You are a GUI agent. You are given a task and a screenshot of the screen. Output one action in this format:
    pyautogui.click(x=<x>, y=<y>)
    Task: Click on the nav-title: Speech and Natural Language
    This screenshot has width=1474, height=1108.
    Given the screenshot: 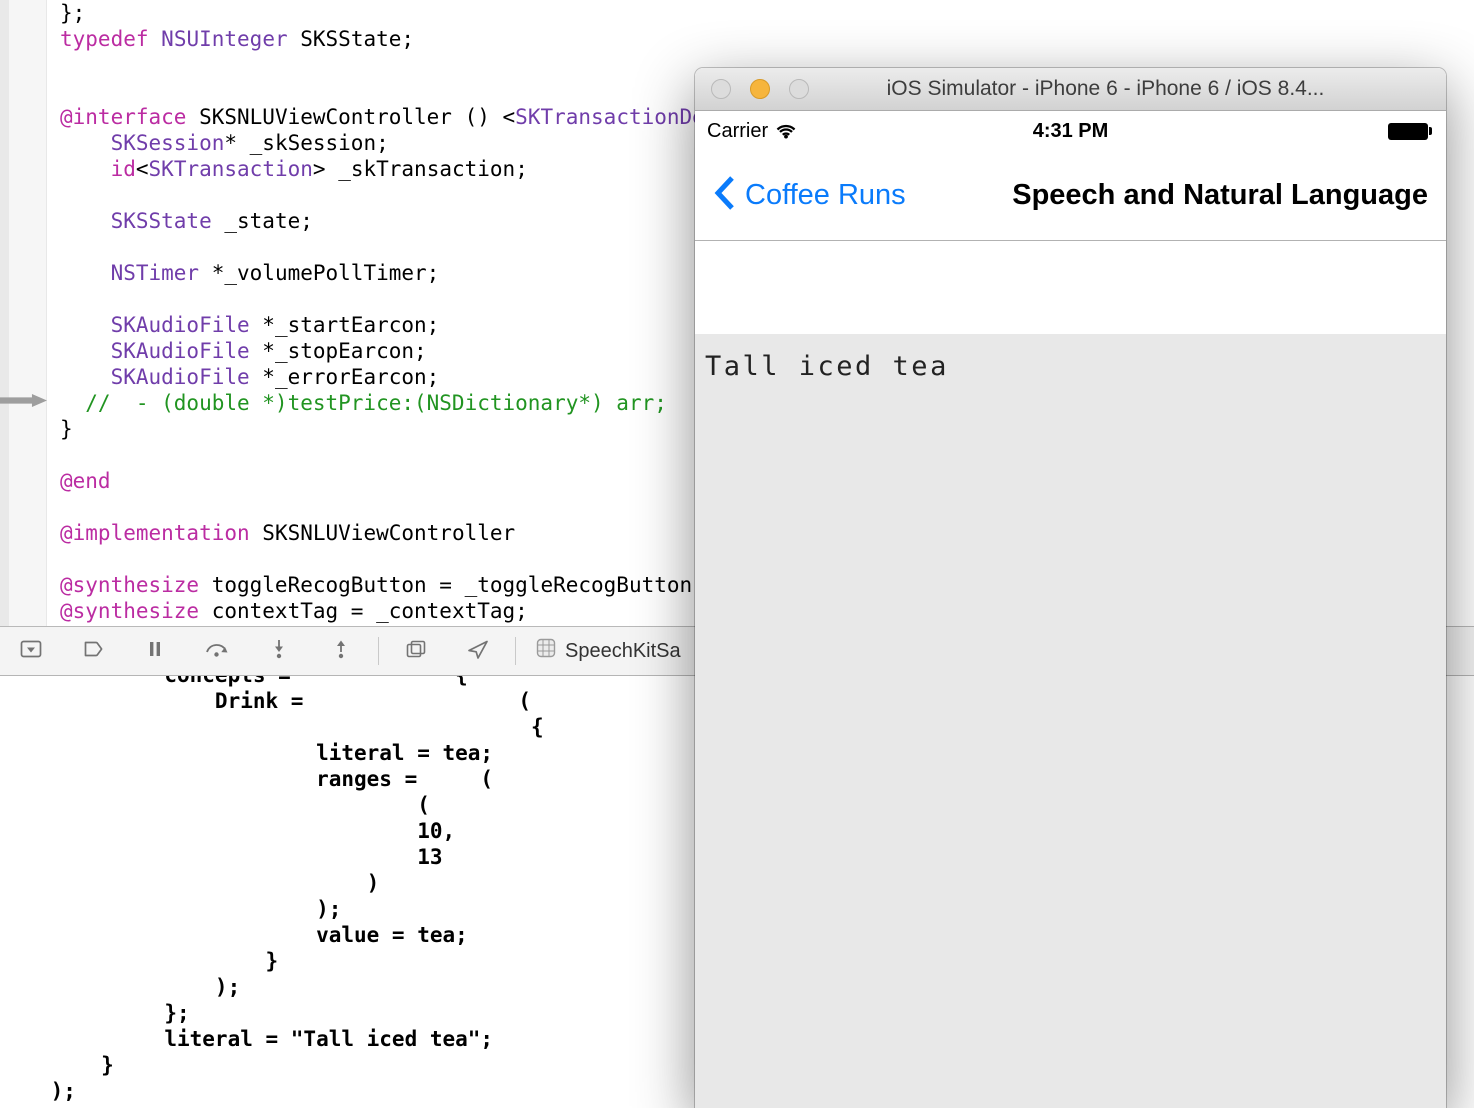 What is the action you would take?
    pyautogui.click(x=1220, y=195)
    